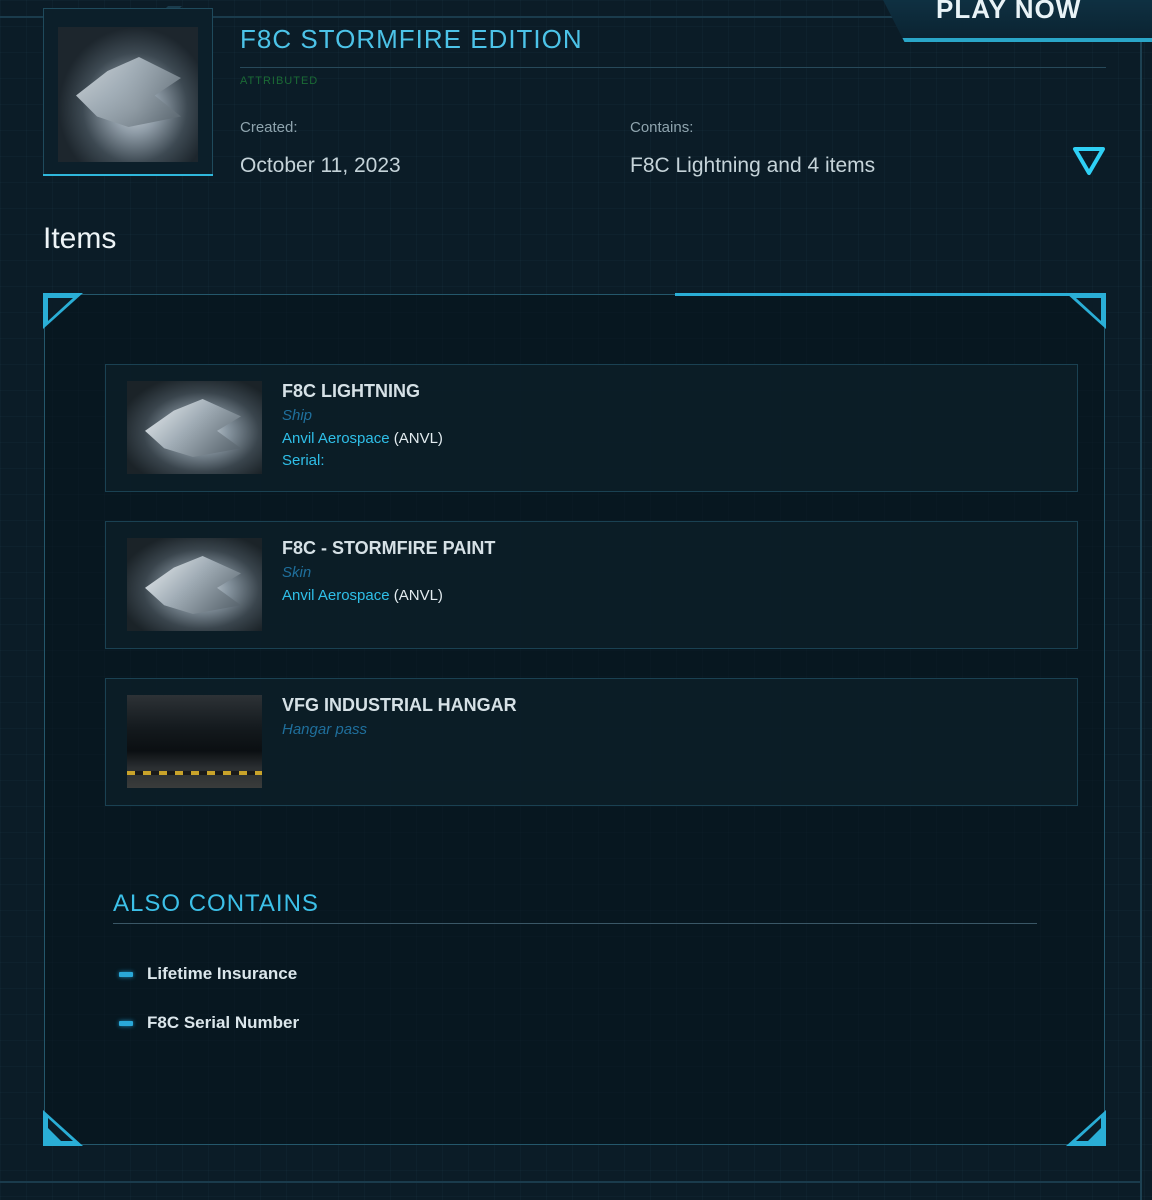  I want to click on pledge-thumbnail, so click(128, 94).